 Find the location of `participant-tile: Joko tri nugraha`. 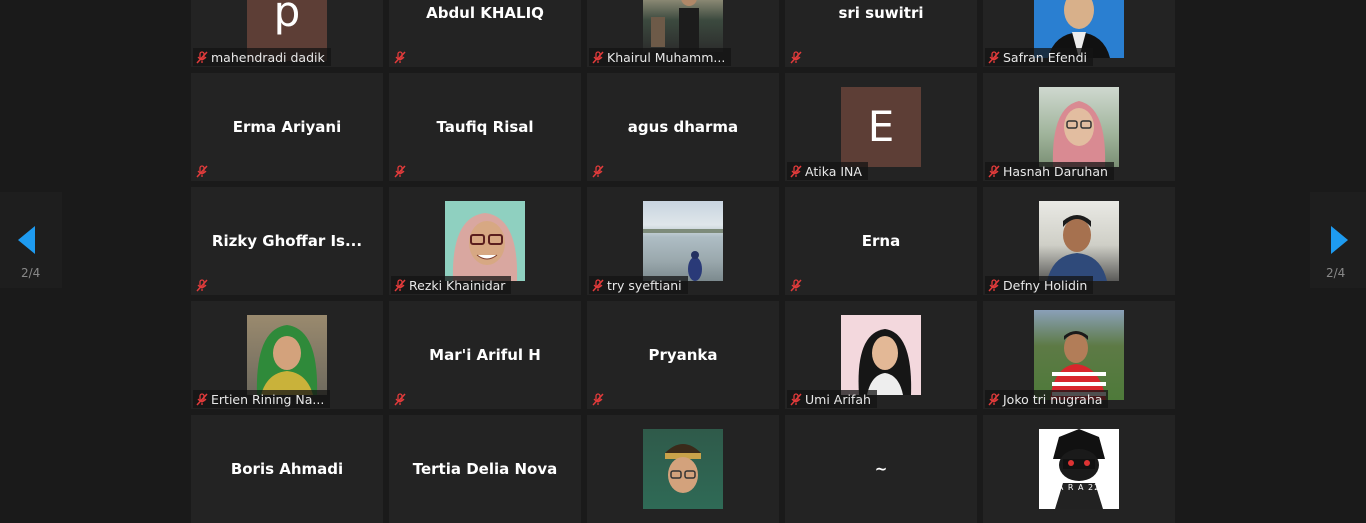

participant-tile: Joko tri nugraha is located at coordinates (1079, 355).